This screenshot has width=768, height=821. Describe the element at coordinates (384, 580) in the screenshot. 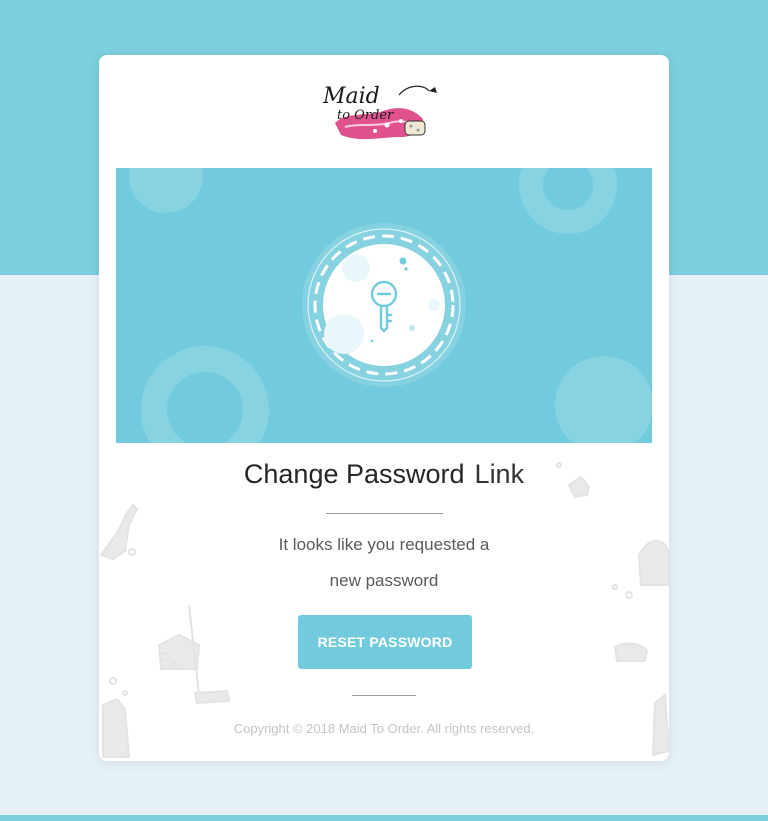

I see `message-line-2: new password` at that location.